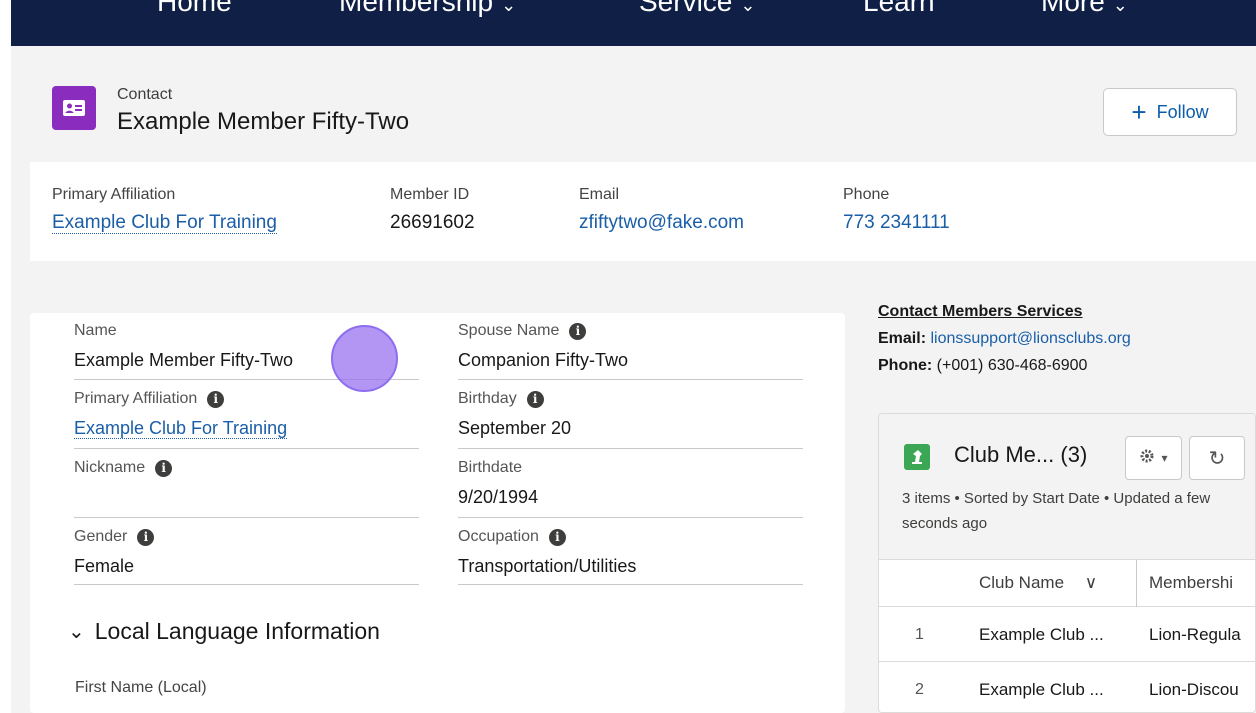  What do you see at coordinates (905, 365) in the screenshot?
I see `phone-label: Phone:` at bounding box center [905, 365].